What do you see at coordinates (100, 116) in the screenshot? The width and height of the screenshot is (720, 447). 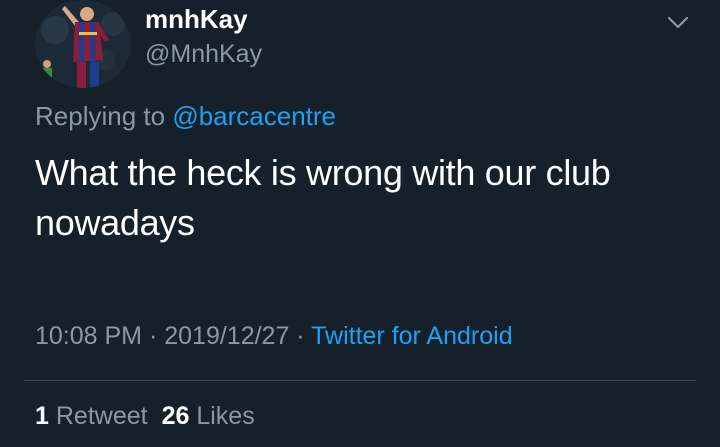 I see `replying-to-label: Replying to` at bounding box center [100, 116].